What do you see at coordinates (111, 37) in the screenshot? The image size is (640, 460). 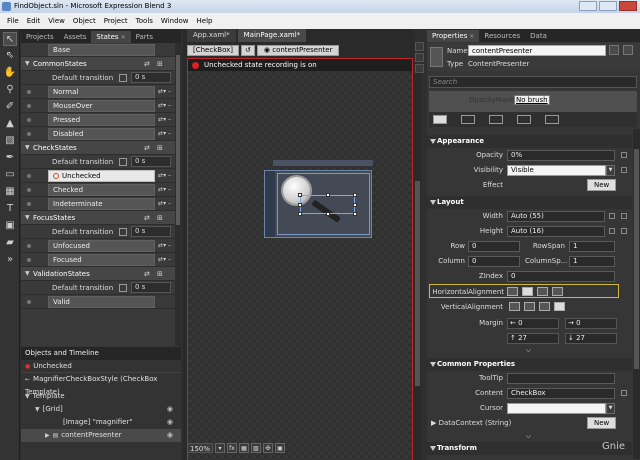 I see `tab-states: States ✕` at bounding box center [111, 37].